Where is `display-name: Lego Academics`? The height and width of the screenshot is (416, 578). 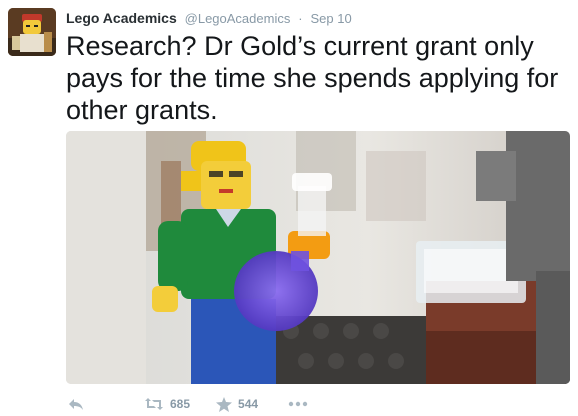
display-name: Lego Academics is located at coordinates (121, 18).